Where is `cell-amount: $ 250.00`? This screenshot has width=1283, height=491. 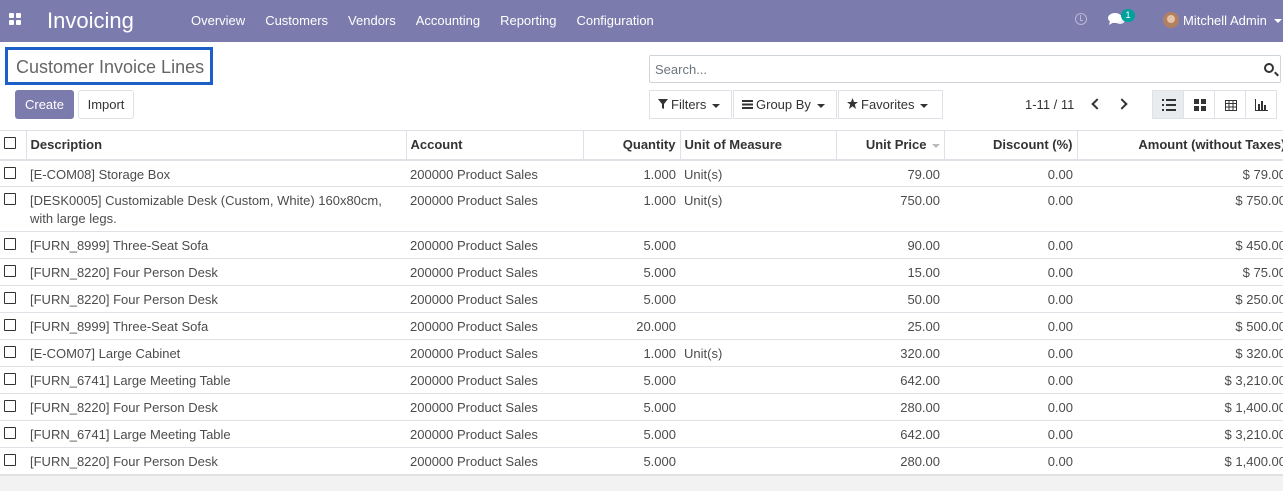
cell-amount: $ 250.00 is located at coordinates (1180, 299).